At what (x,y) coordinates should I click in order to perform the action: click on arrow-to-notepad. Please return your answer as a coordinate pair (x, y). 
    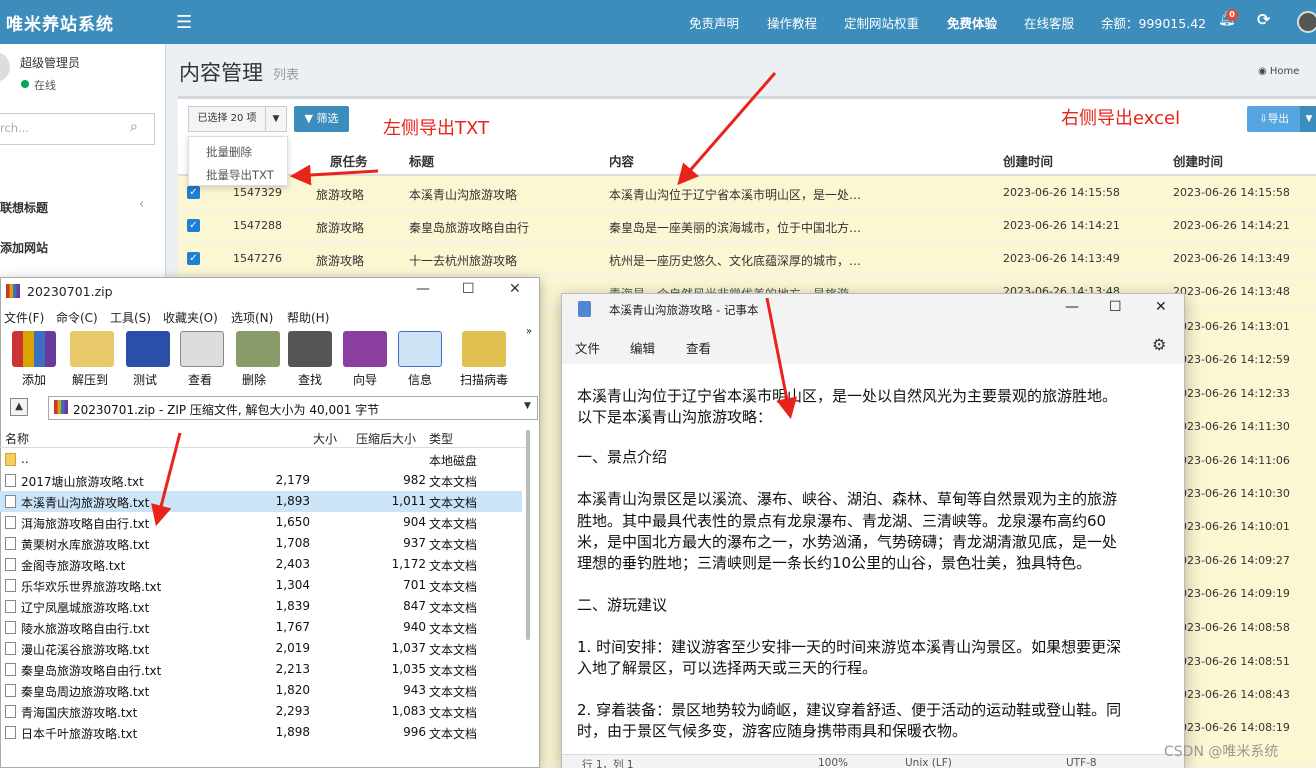
    Looking at the image, I should click on (781, 358).